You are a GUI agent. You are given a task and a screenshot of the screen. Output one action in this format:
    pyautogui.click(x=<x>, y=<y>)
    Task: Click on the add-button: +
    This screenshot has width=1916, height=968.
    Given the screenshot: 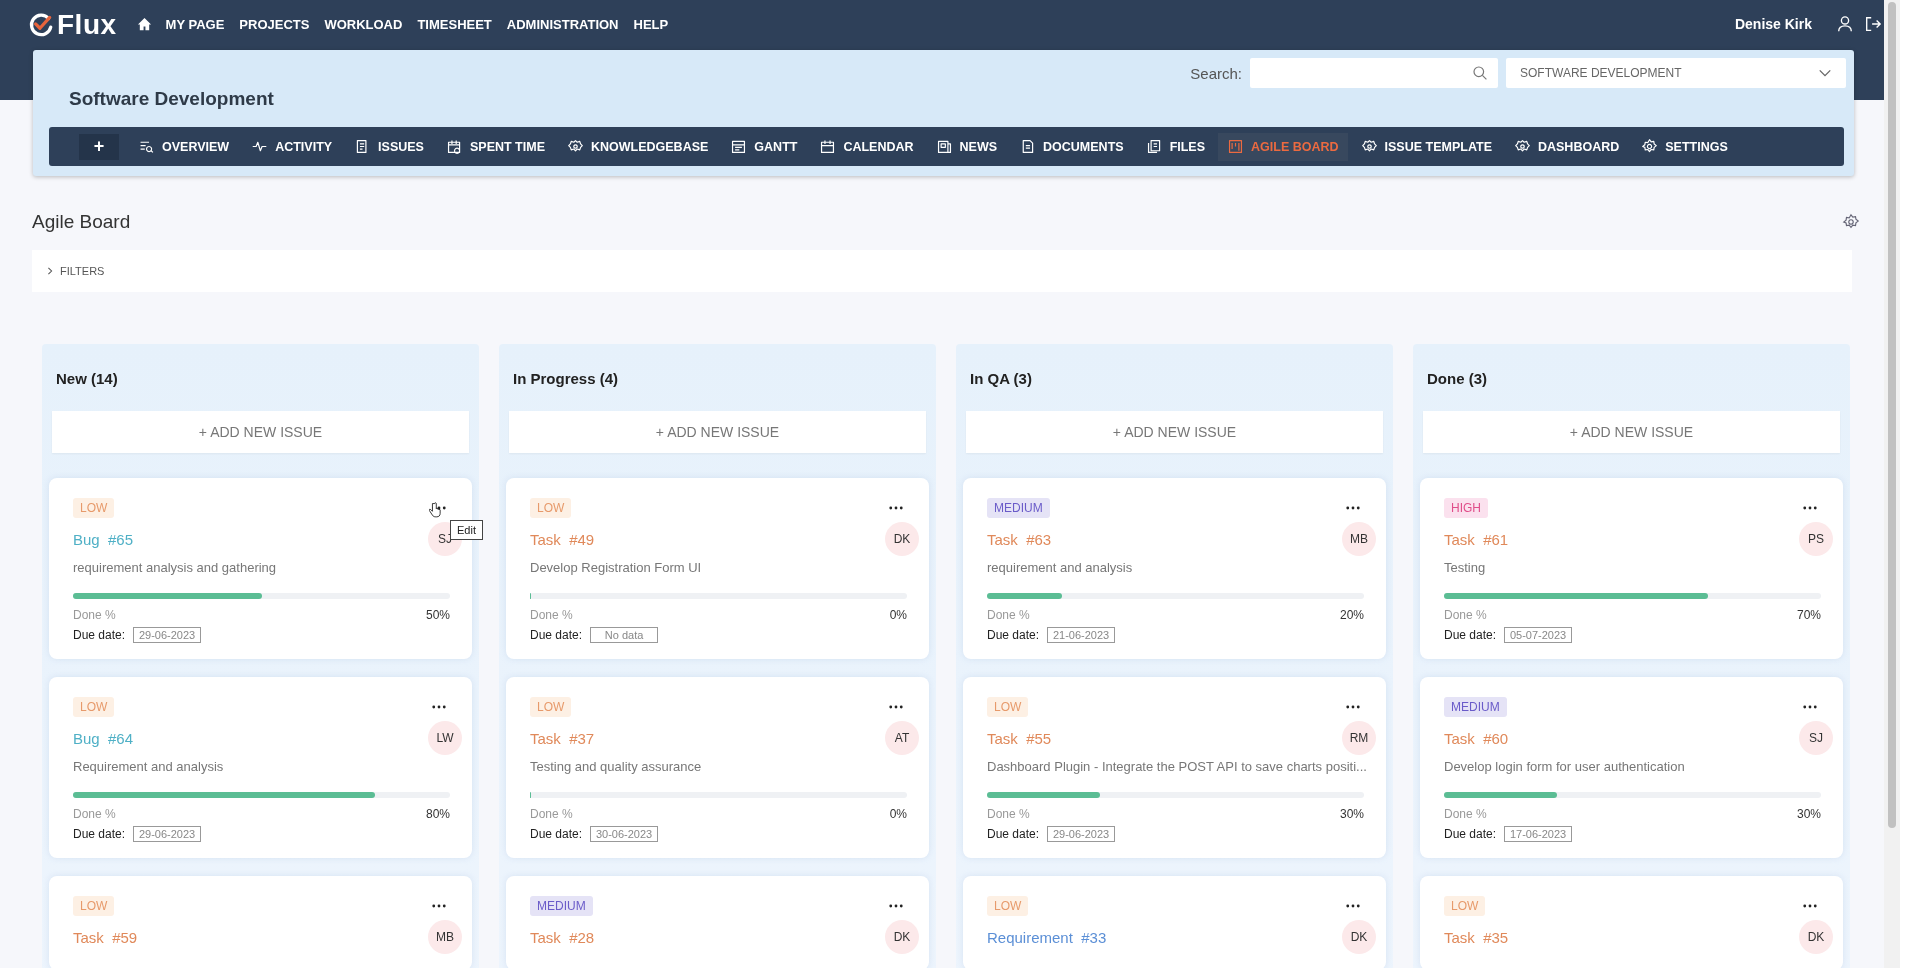 What is the action you would take?
    pyautogui.click(x=99, y=146)
    